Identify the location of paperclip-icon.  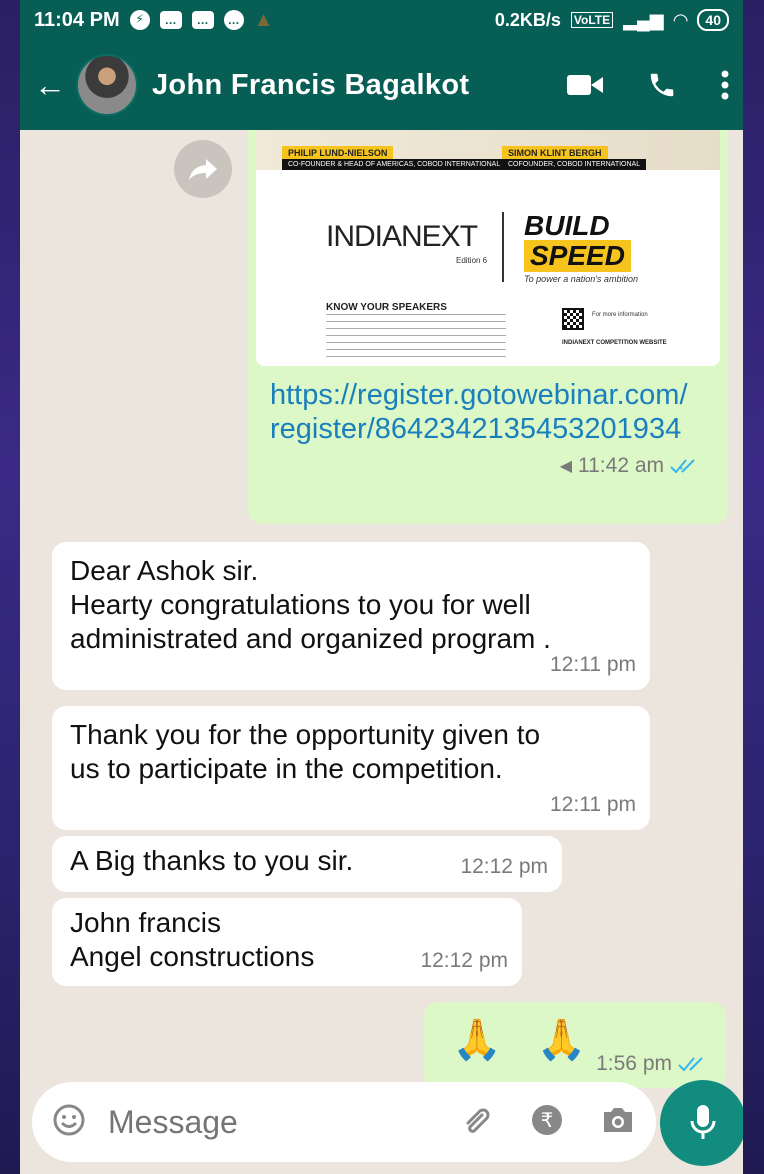
(477, 1122).